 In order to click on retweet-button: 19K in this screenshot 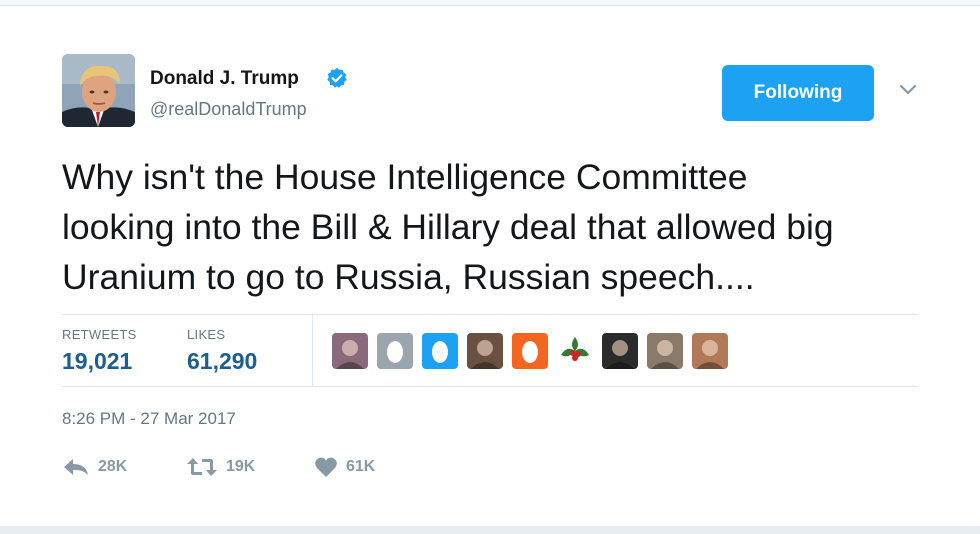, I will do `click(220, 467)`.